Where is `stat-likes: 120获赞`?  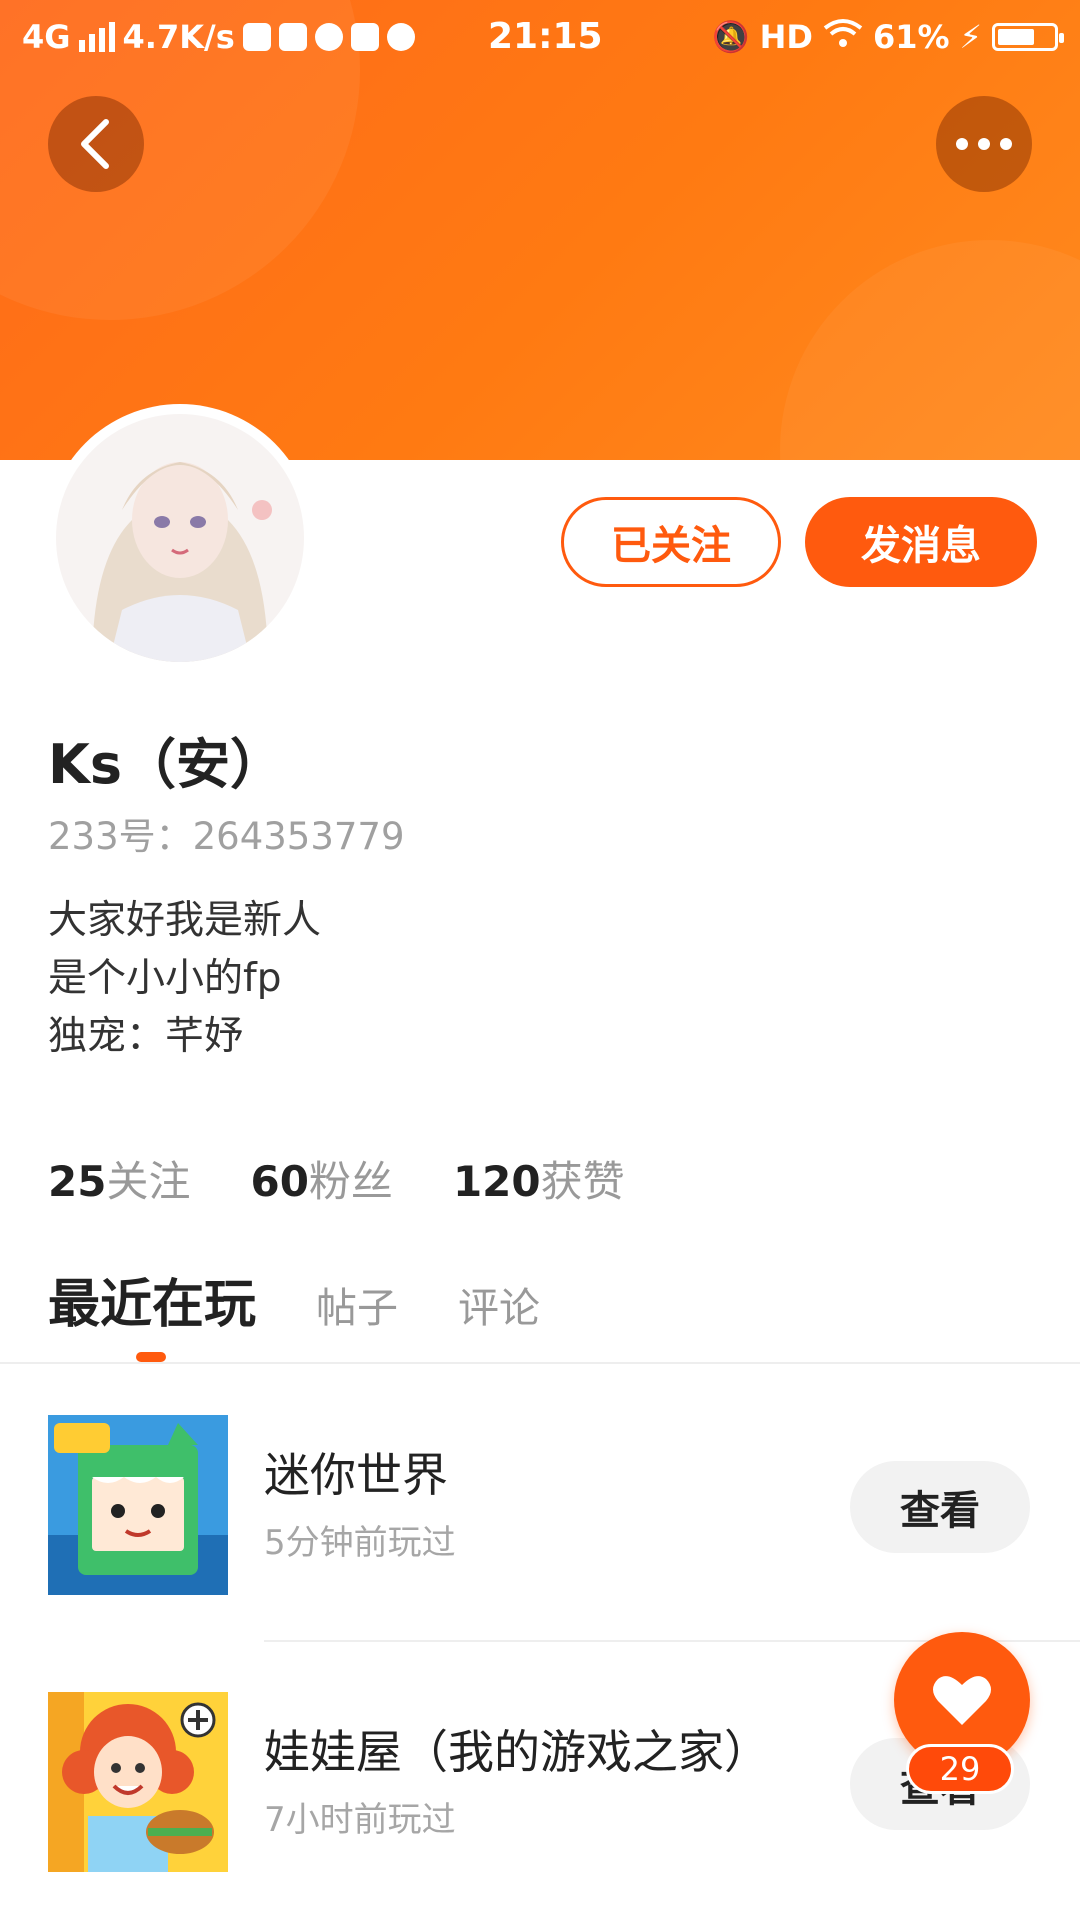
stat-likes: 120获赞 is located at coordinates (539, 1178).